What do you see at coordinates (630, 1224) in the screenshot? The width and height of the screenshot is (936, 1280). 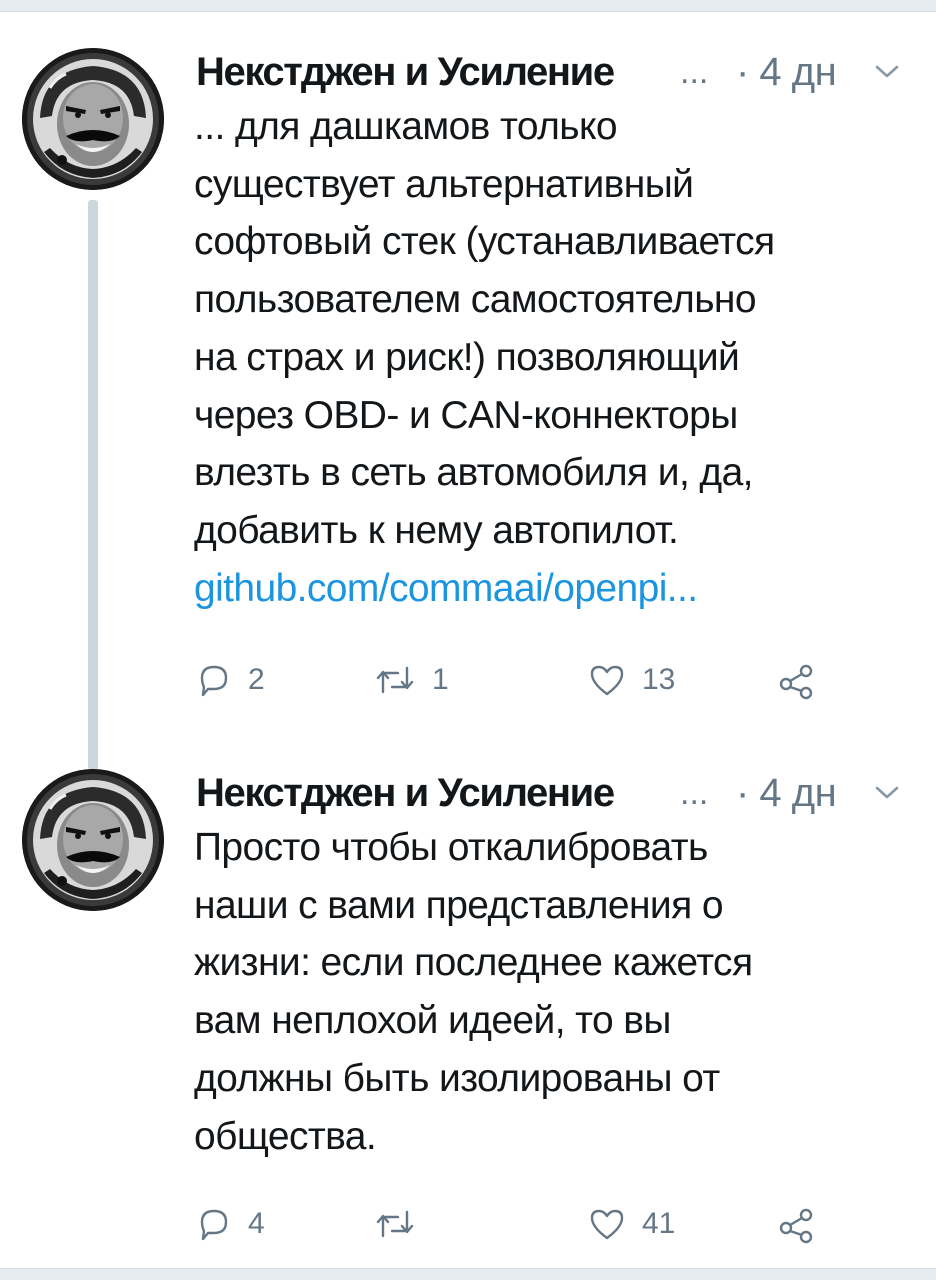 I see `like-button: 41` at bounding box center [630, 1224].